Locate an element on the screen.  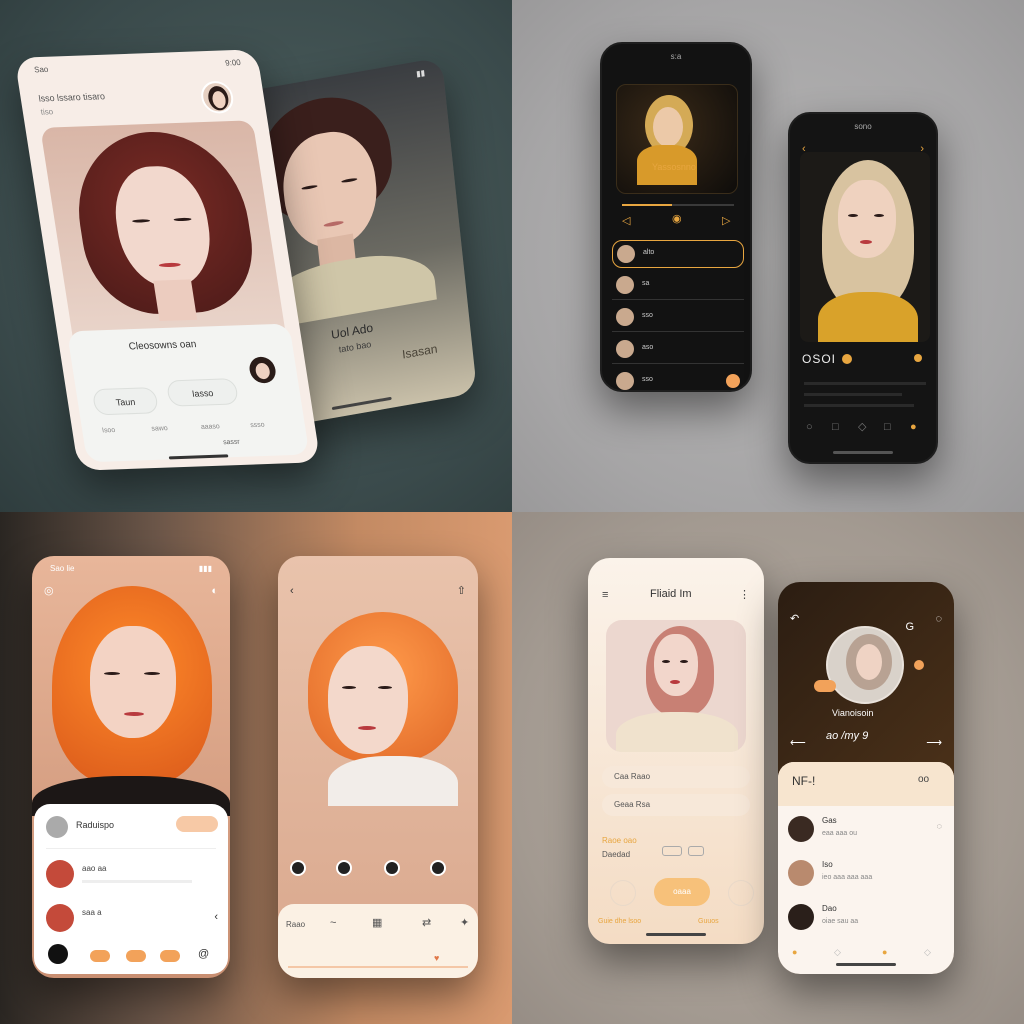
item-sub: ieo aaa aaa aaa is located at coordinates (847, 877).